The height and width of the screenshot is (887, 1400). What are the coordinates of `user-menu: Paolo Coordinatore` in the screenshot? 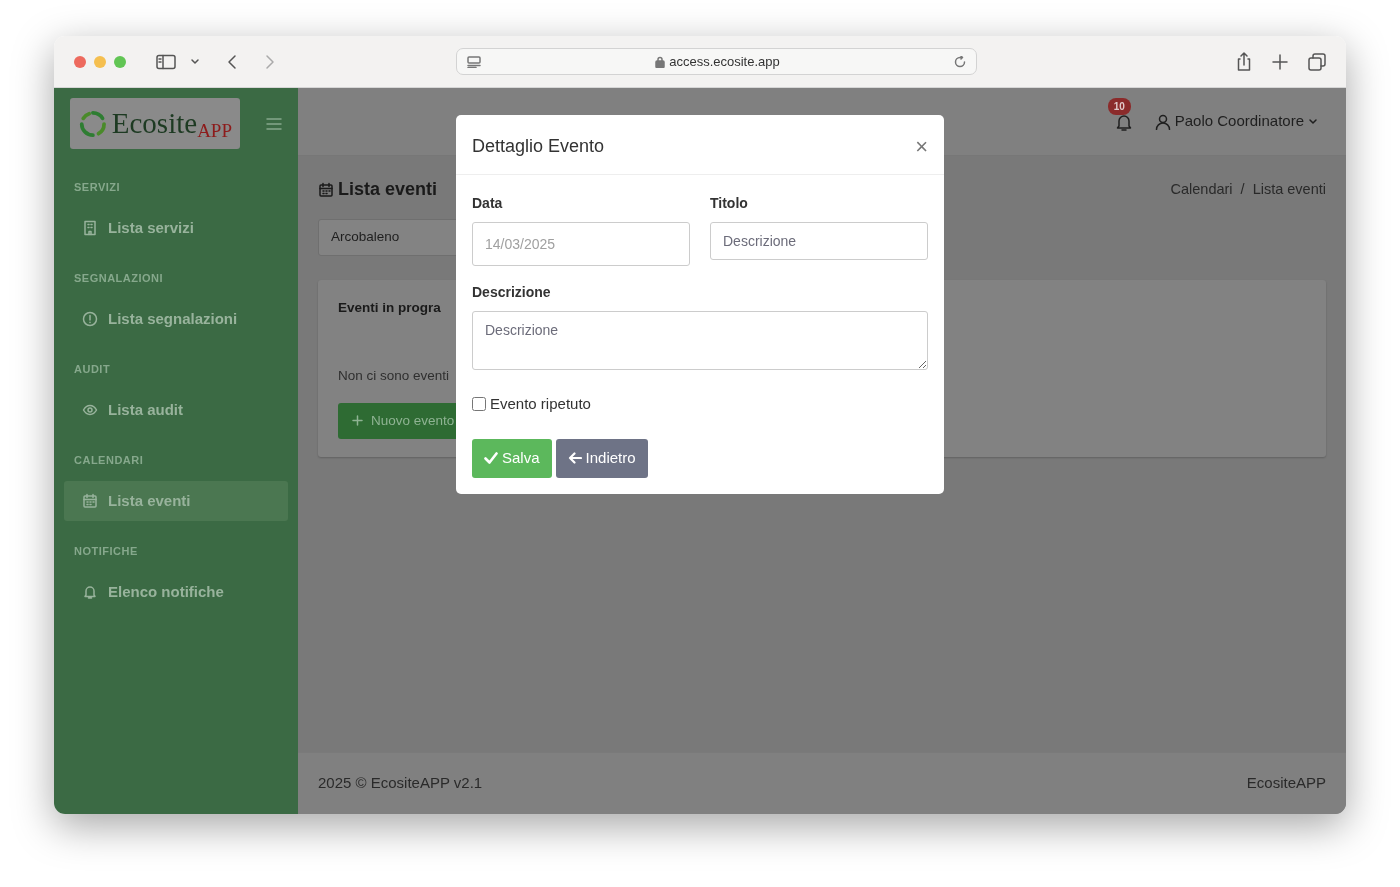 It's located at (1236, 121).